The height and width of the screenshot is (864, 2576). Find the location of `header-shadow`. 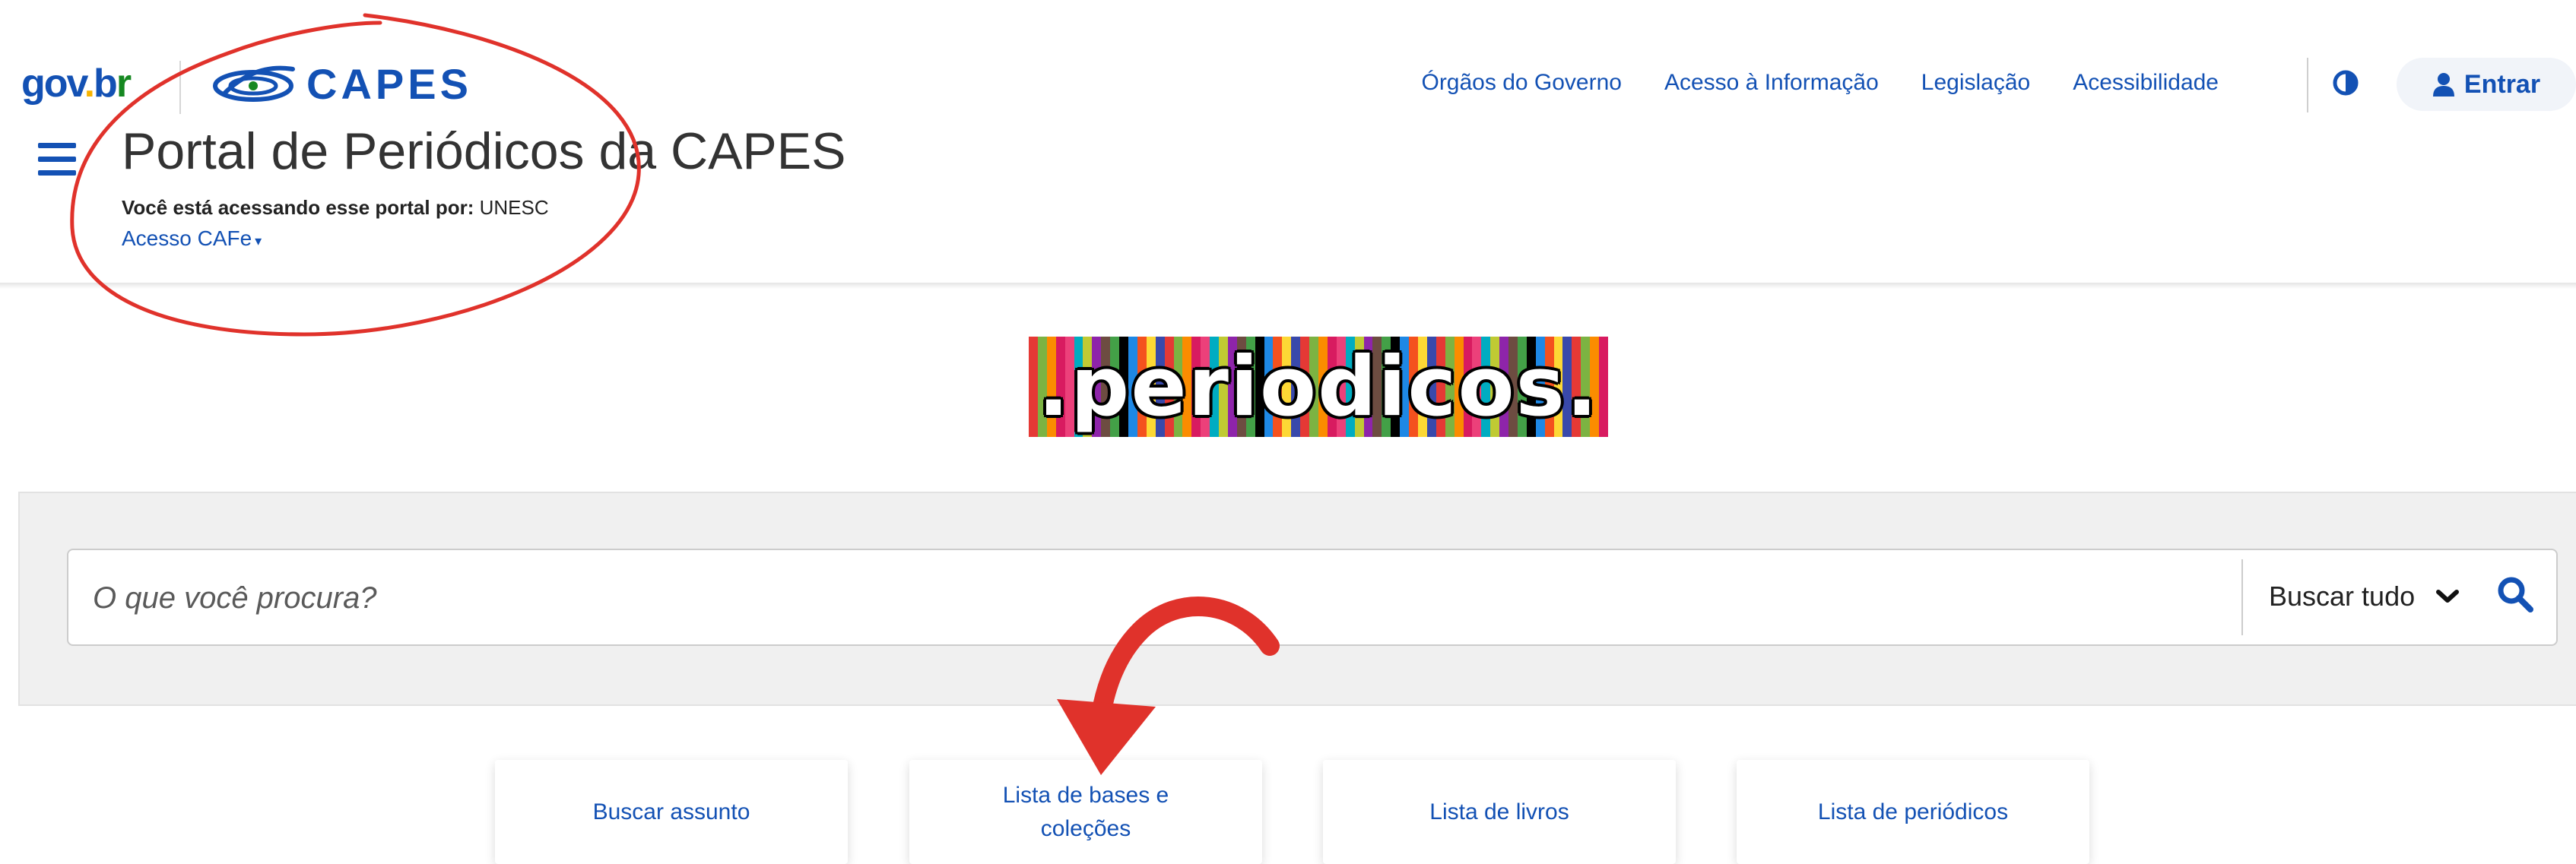

header-shadow is located at coordinates (1288, 286).